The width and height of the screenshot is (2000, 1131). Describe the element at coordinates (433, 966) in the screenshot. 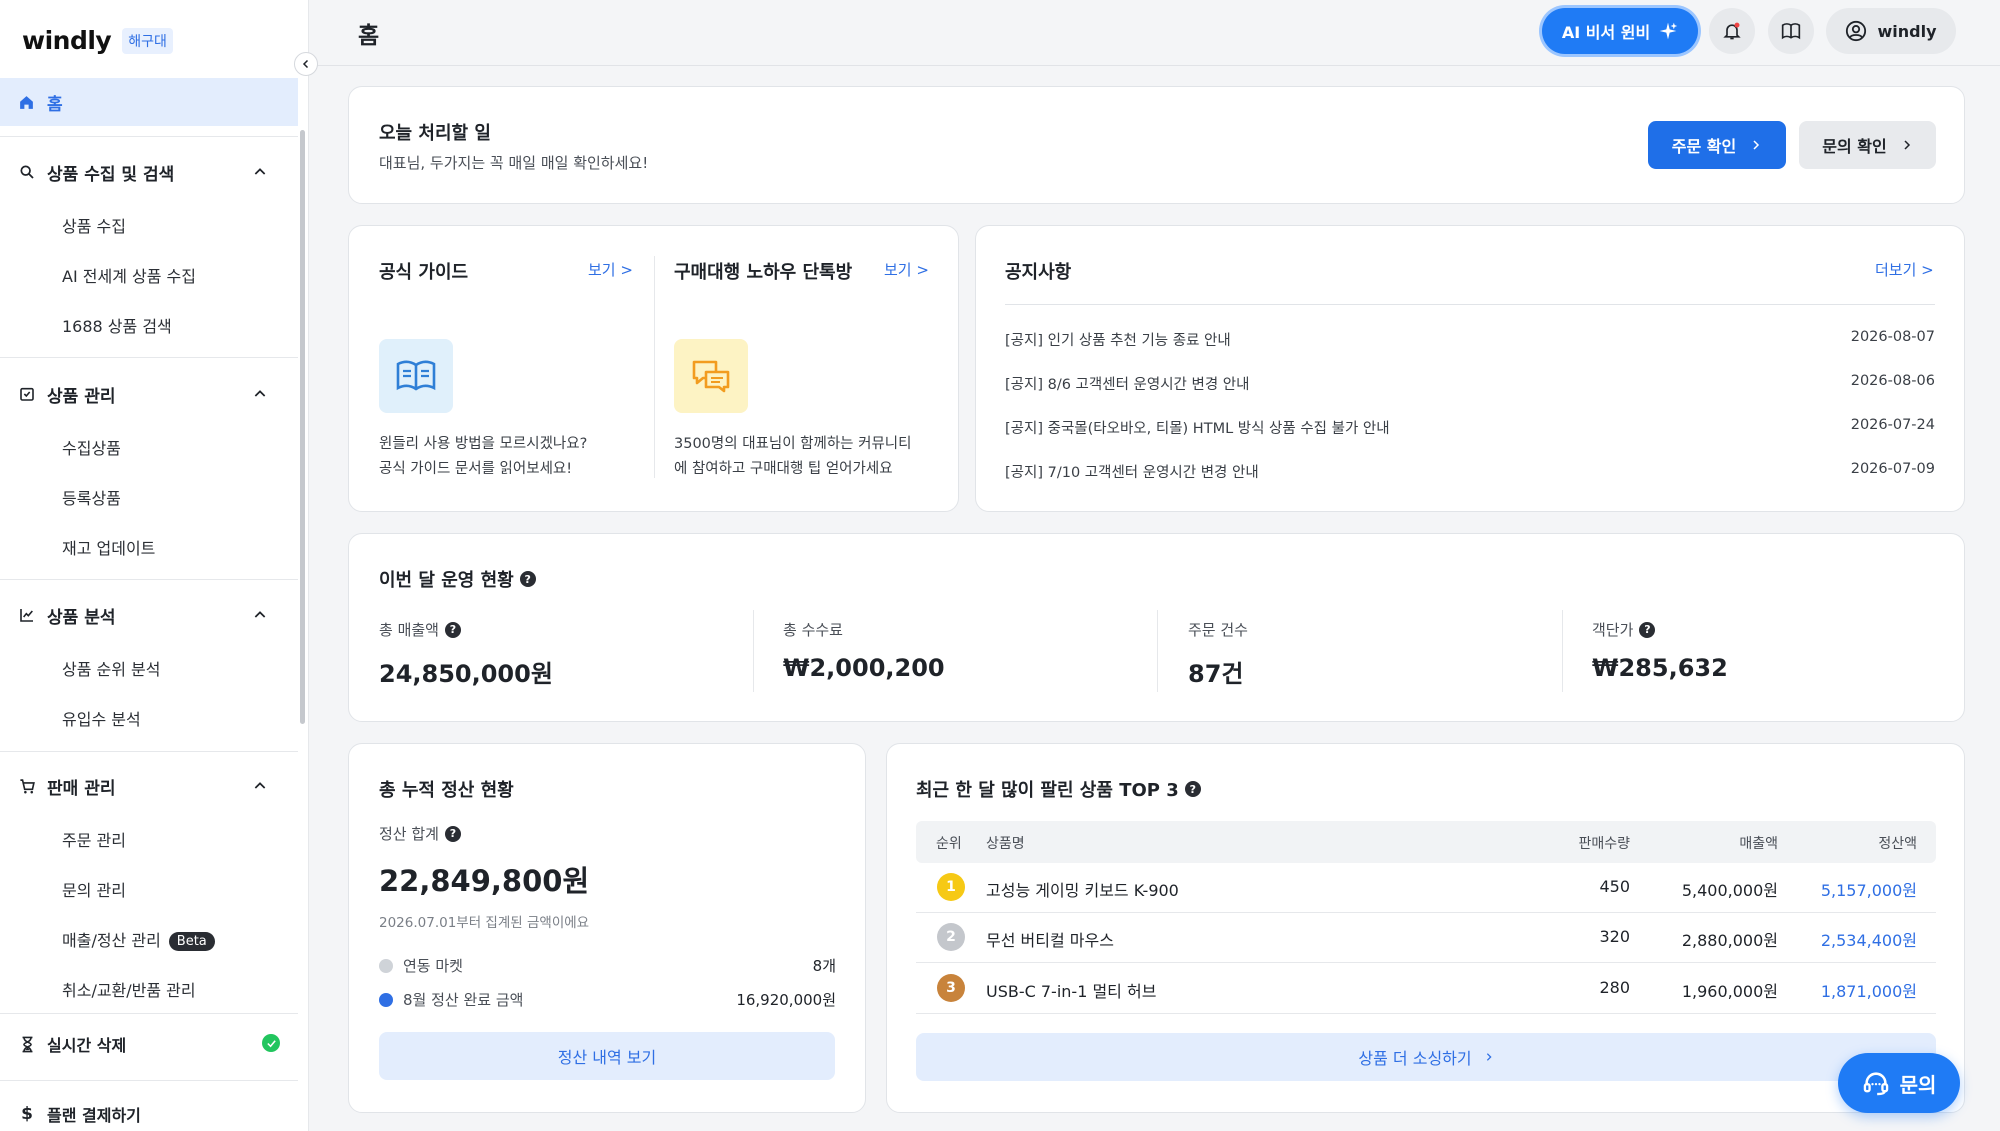

I see `market-label: 연동 마켓` at that location.